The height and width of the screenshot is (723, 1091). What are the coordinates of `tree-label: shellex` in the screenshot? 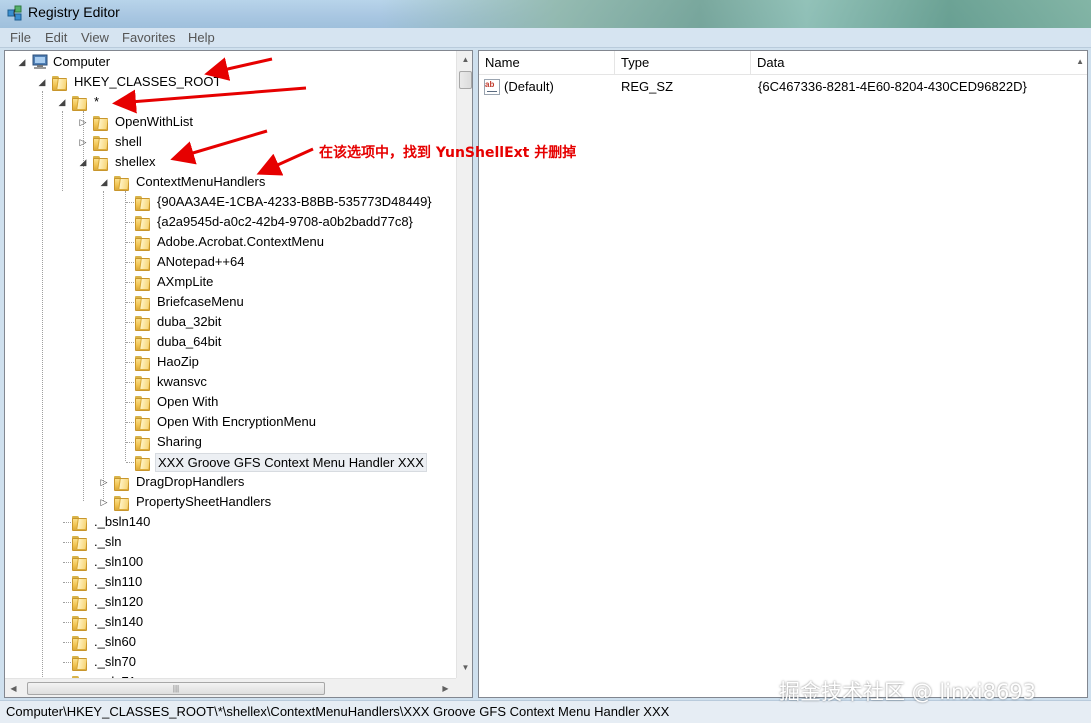 It's located at (135, 161).